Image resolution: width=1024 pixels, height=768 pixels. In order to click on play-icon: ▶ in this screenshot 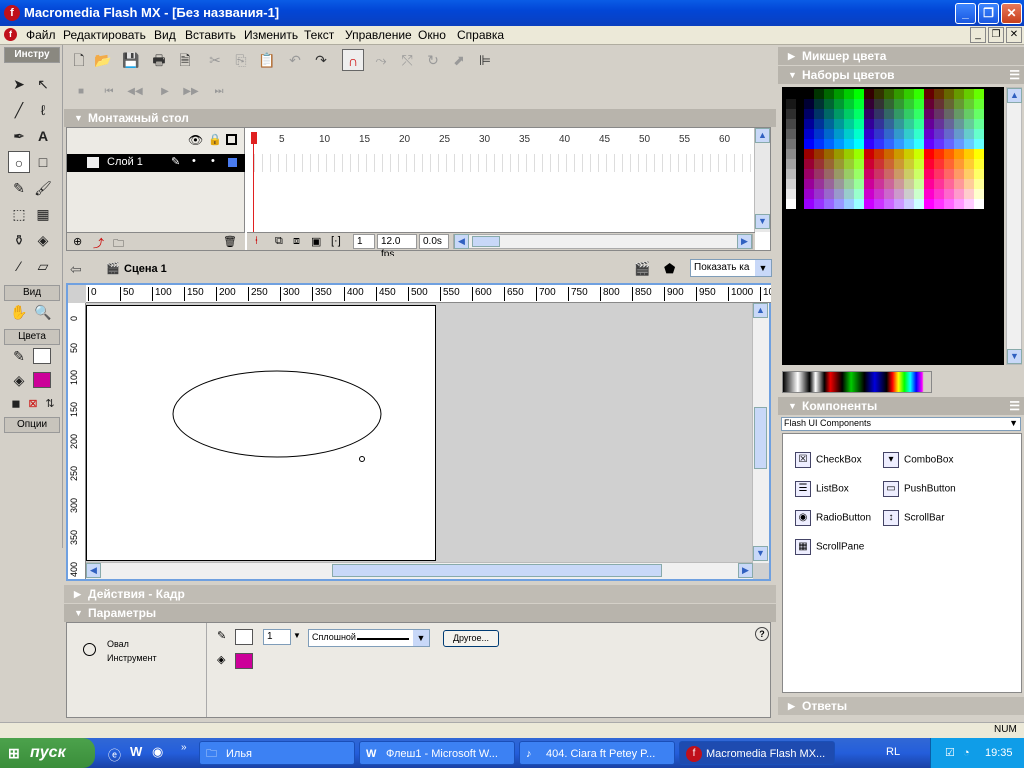, I will do `click(165, 92)`.